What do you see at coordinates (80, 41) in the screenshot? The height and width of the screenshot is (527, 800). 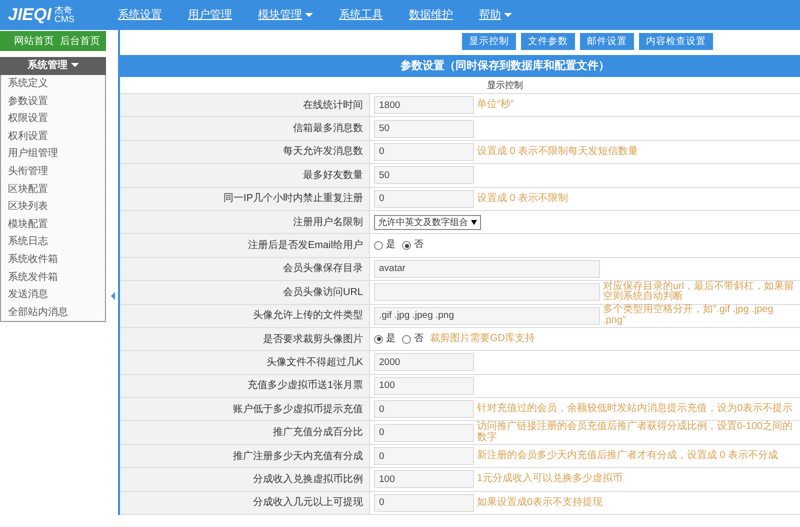 I see `quick-link: 后台首页` at bounding box center [80, 41].